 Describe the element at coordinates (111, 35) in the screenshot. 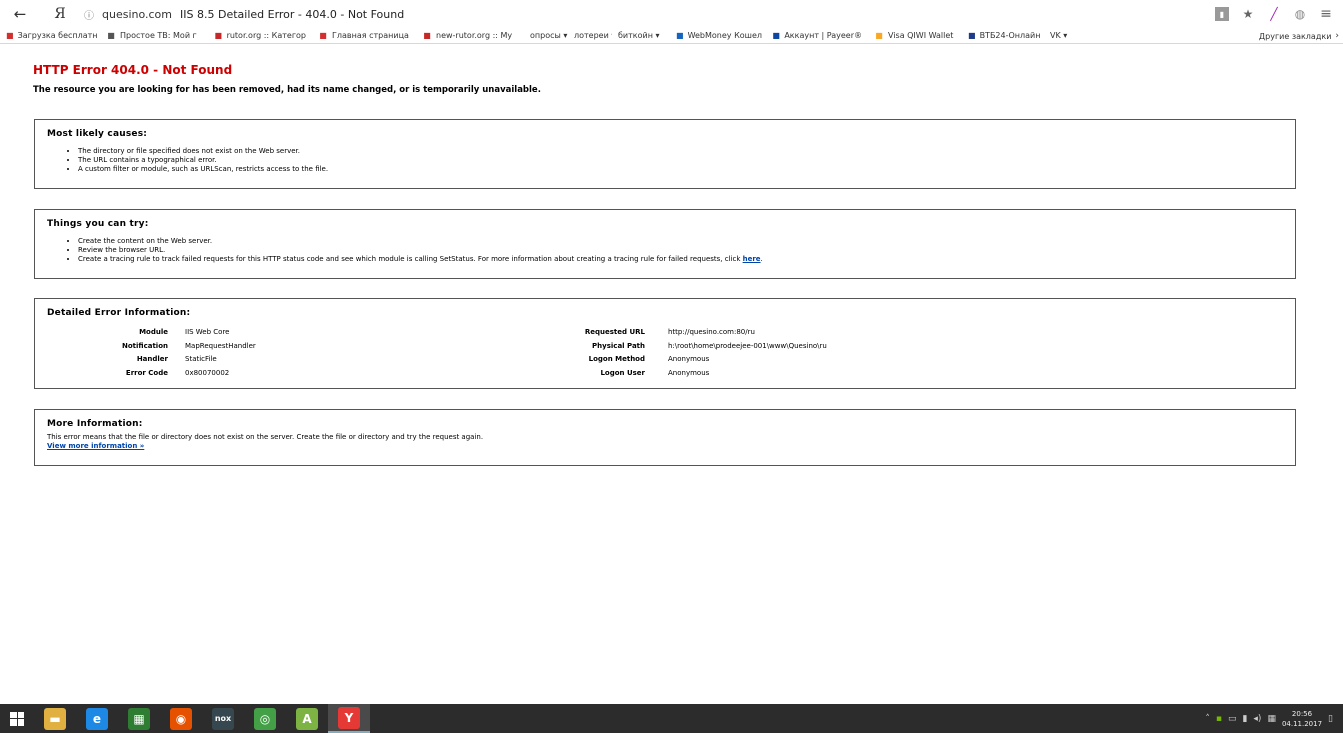

I see `page-icon: ■` at that location.